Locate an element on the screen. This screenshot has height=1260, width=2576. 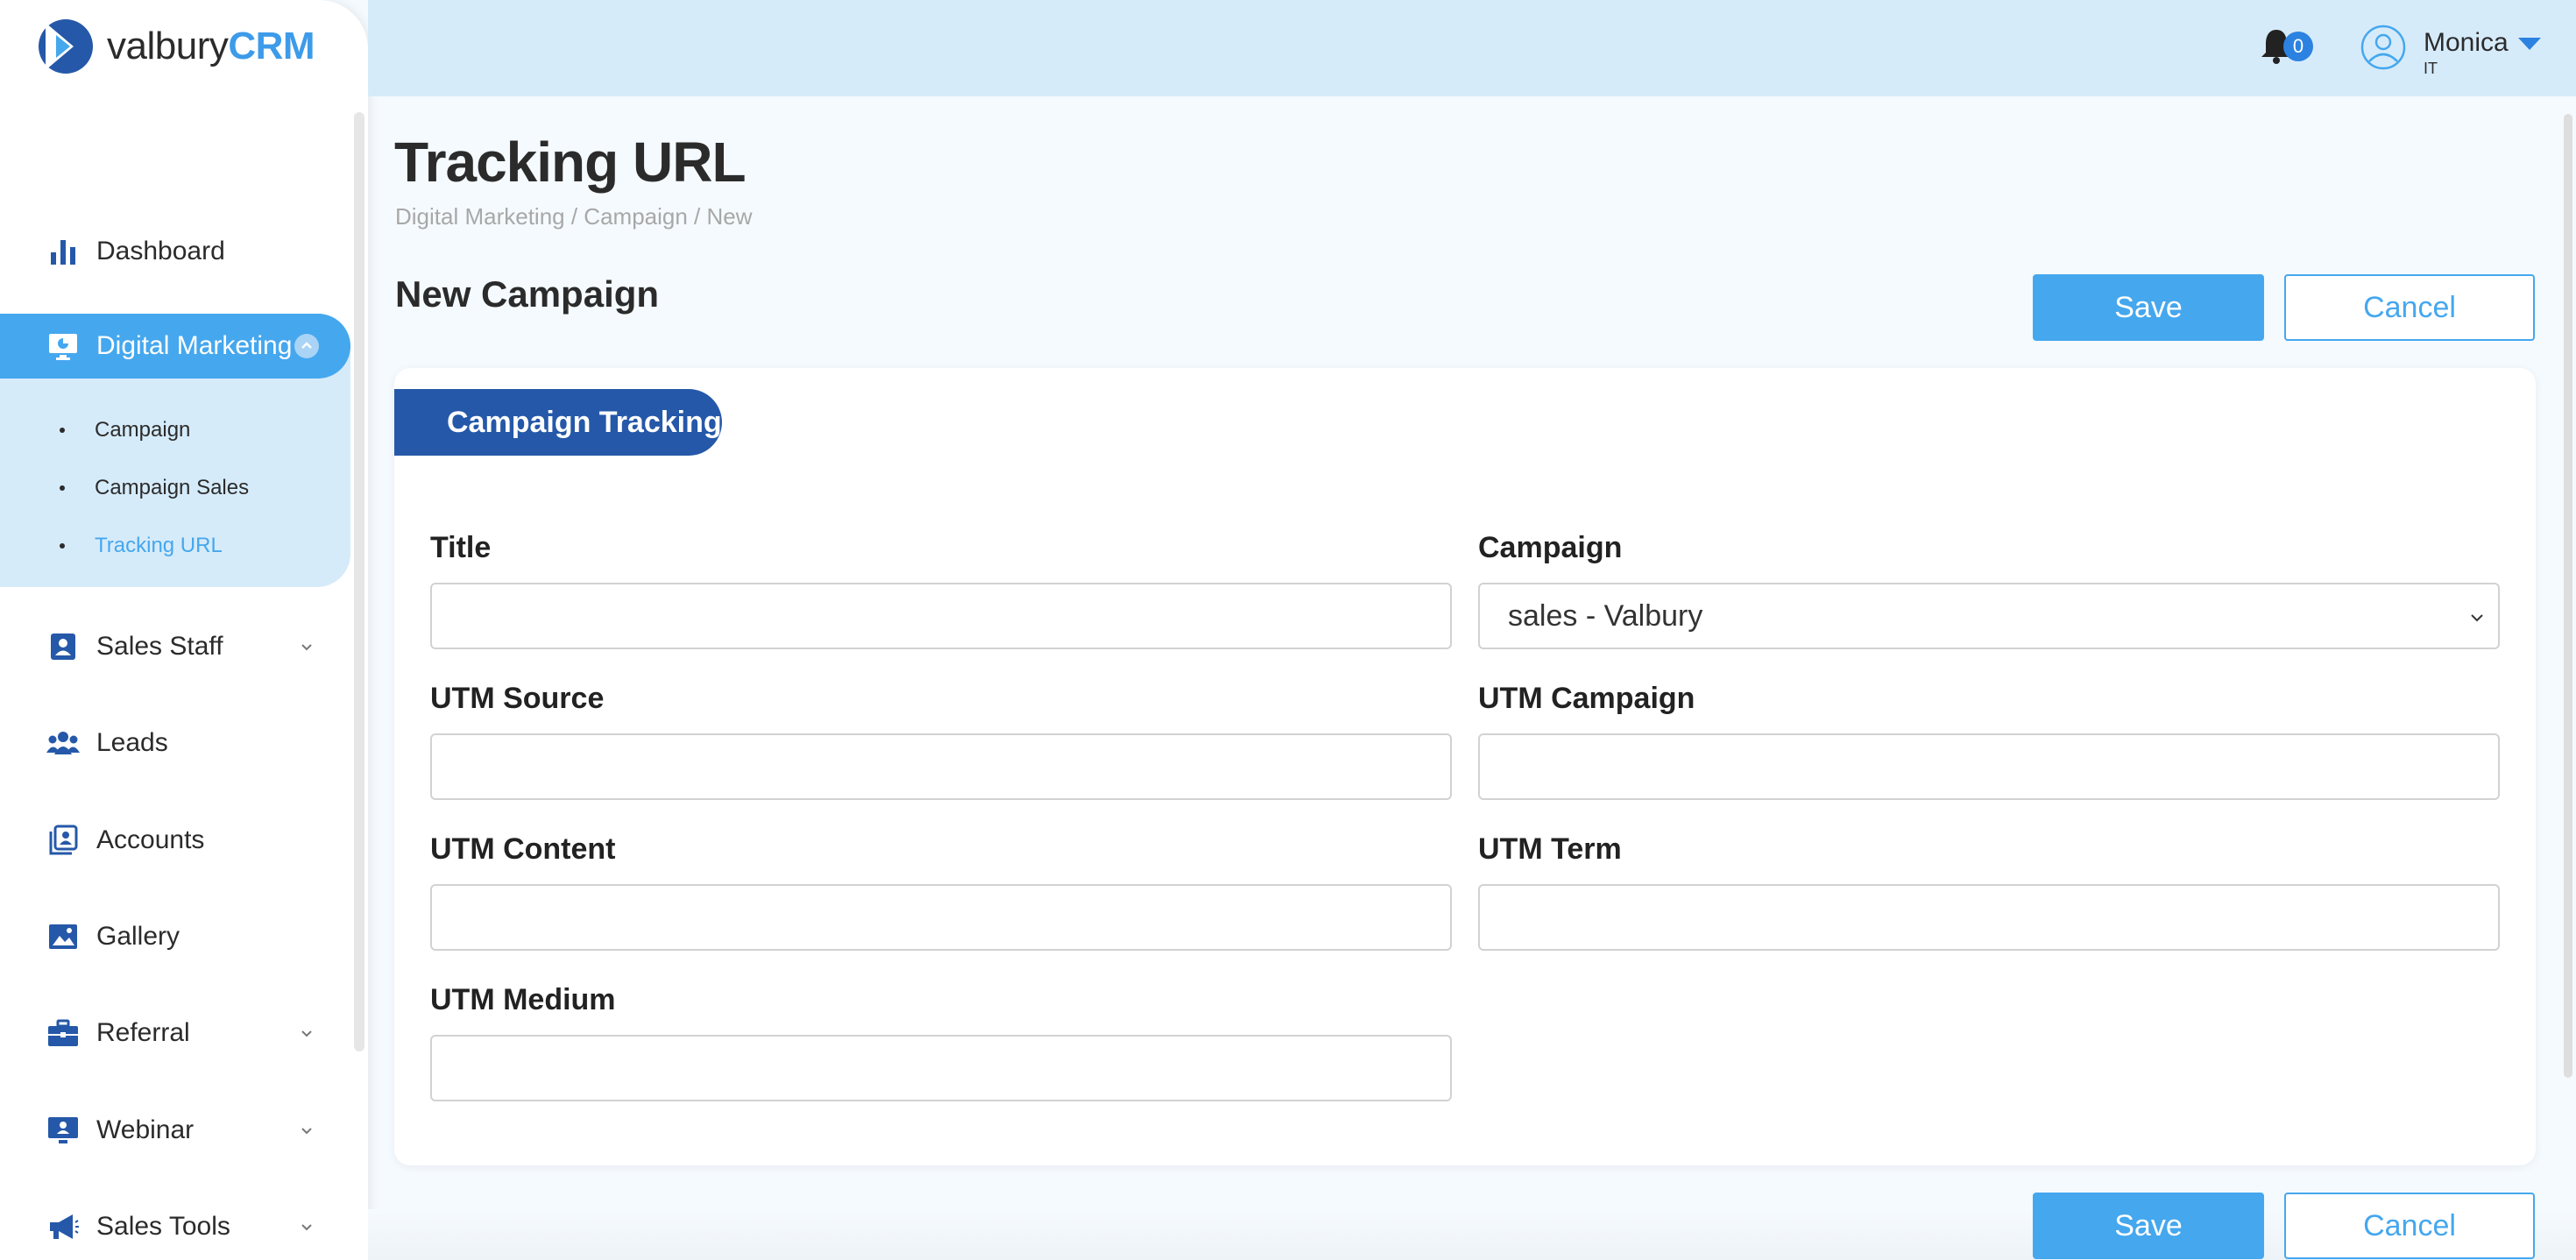
image-icon is located at coordinates (63, 936).